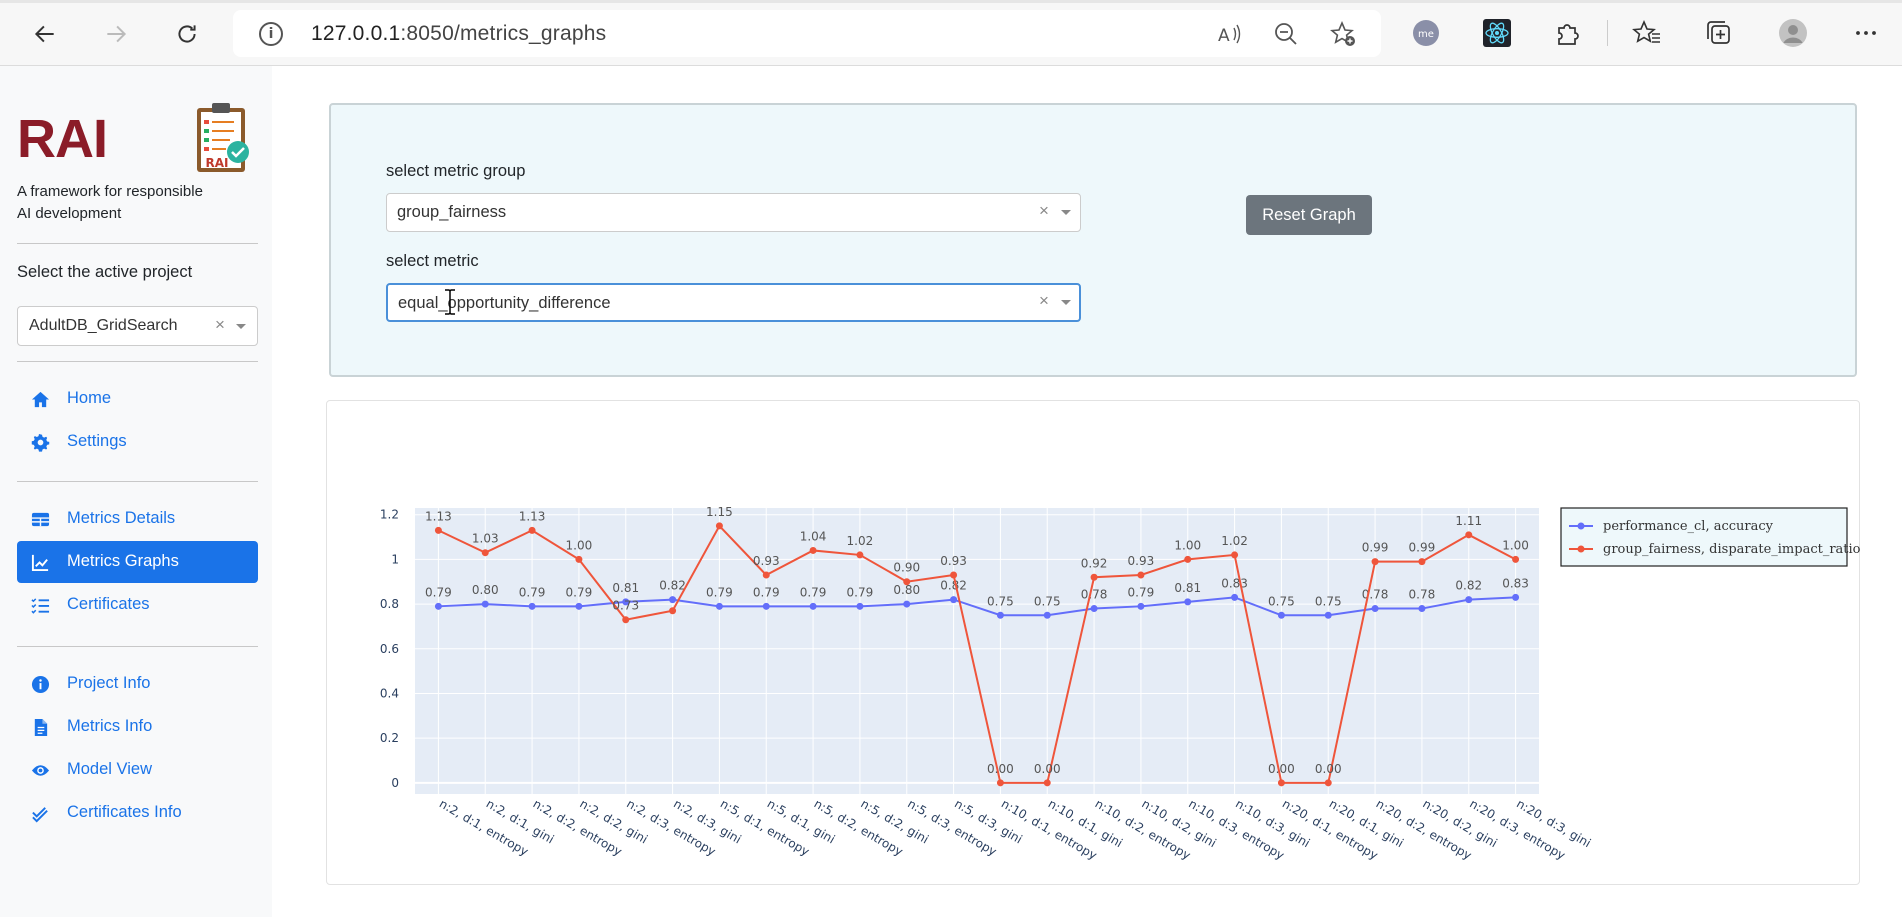 This screenshot has width=1902, height=917. What do you see at coordinates (137, 326) in the screenshot?
I see `project-select: AdultDB_GridSearch ×` at bounding box center [137, 326].